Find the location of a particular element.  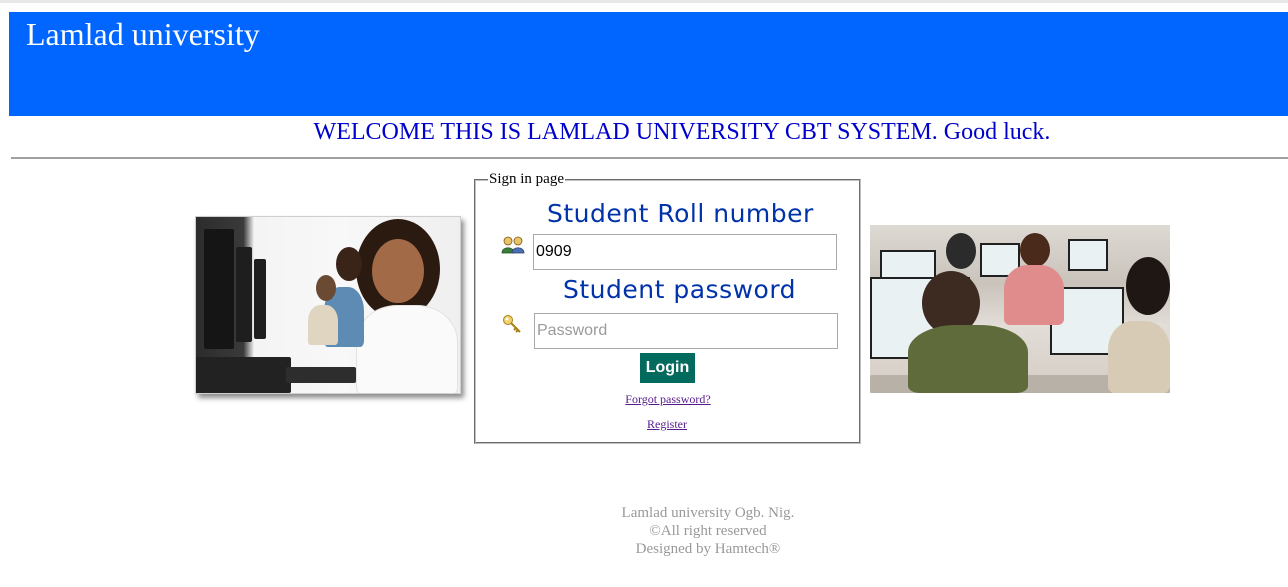

signin-legend: Sign in page is located at coordinates (526, 179).